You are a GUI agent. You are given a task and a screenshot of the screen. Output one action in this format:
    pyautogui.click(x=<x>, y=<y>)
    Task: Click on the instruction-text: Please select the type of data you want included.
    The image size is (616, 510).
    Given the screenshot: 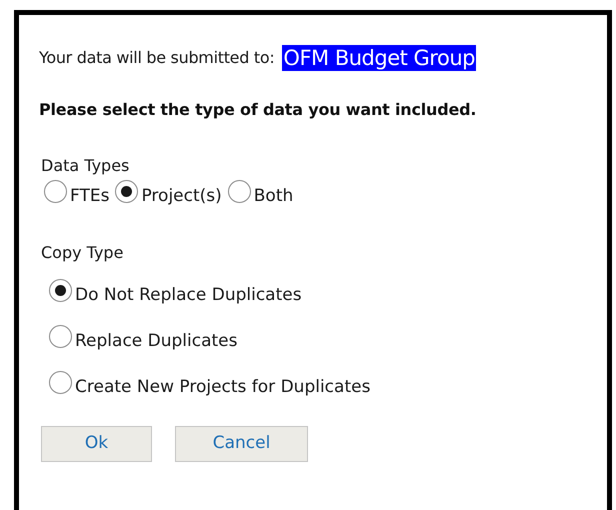 What is the action you would take?
    pyautogui.click(x=258, y=110)
    